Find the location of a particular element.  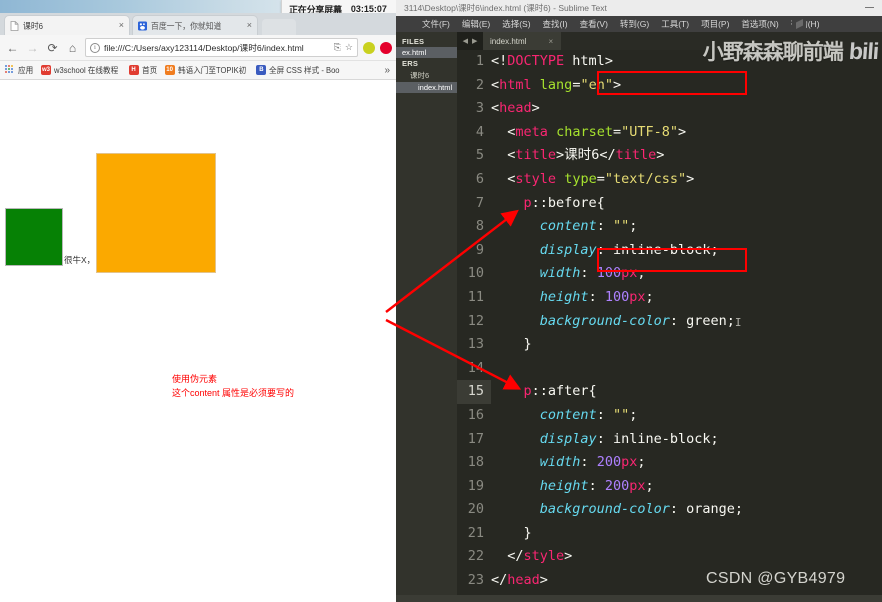

code-line-5: 5 <title>课时6</title> is located at coordinates (669, 156).